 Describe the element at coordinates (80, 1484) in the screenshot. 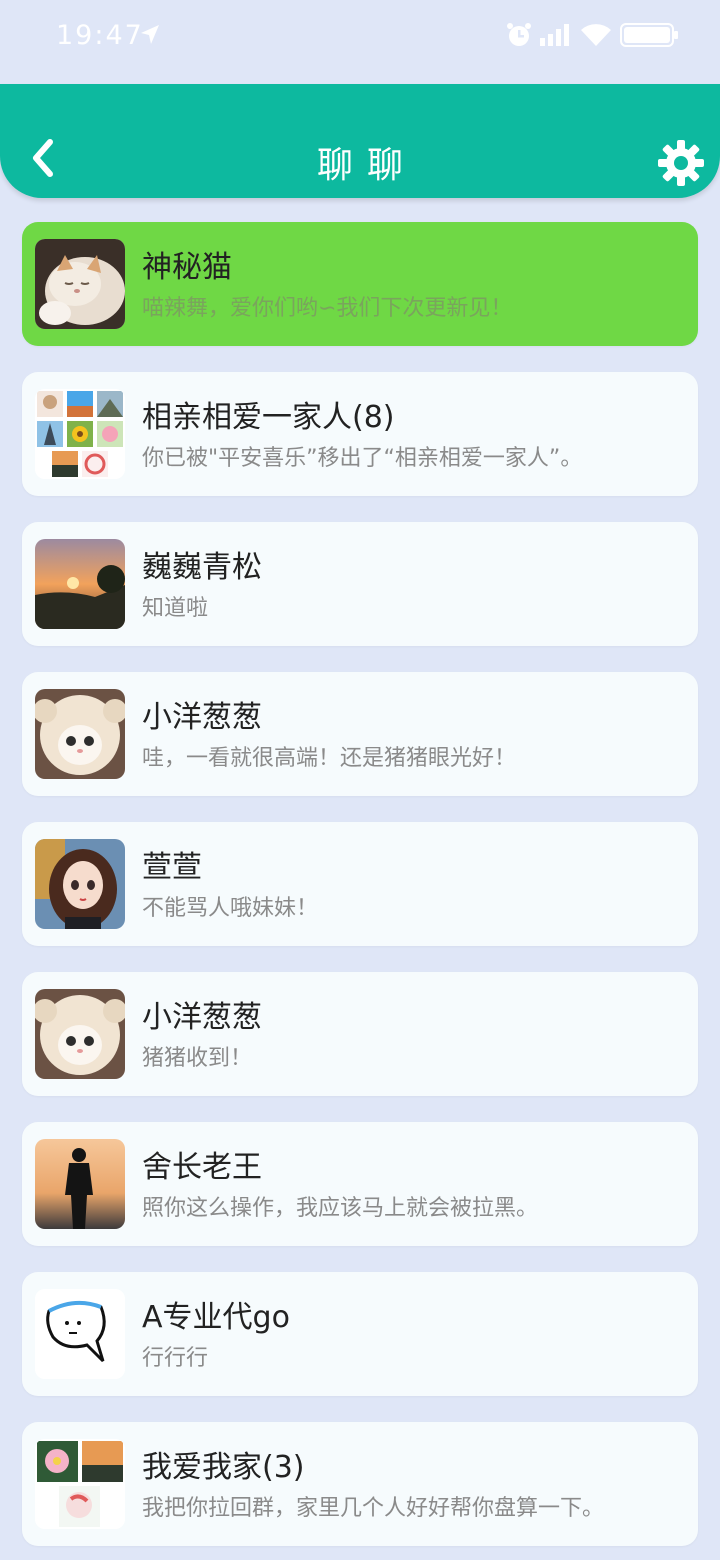

I see `avatar-group-collage-small` at that location.